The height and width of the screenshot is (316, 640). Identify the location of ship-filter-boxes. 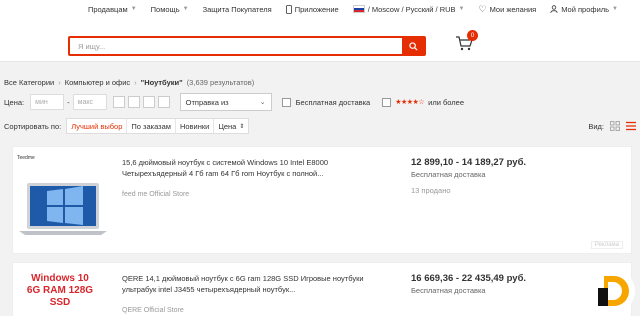
(141, 102).